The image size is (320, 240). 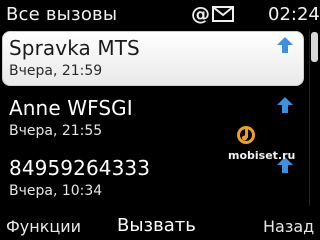 I want to click on call-time: Вчера, 10:34, so click(x=56, y=191).